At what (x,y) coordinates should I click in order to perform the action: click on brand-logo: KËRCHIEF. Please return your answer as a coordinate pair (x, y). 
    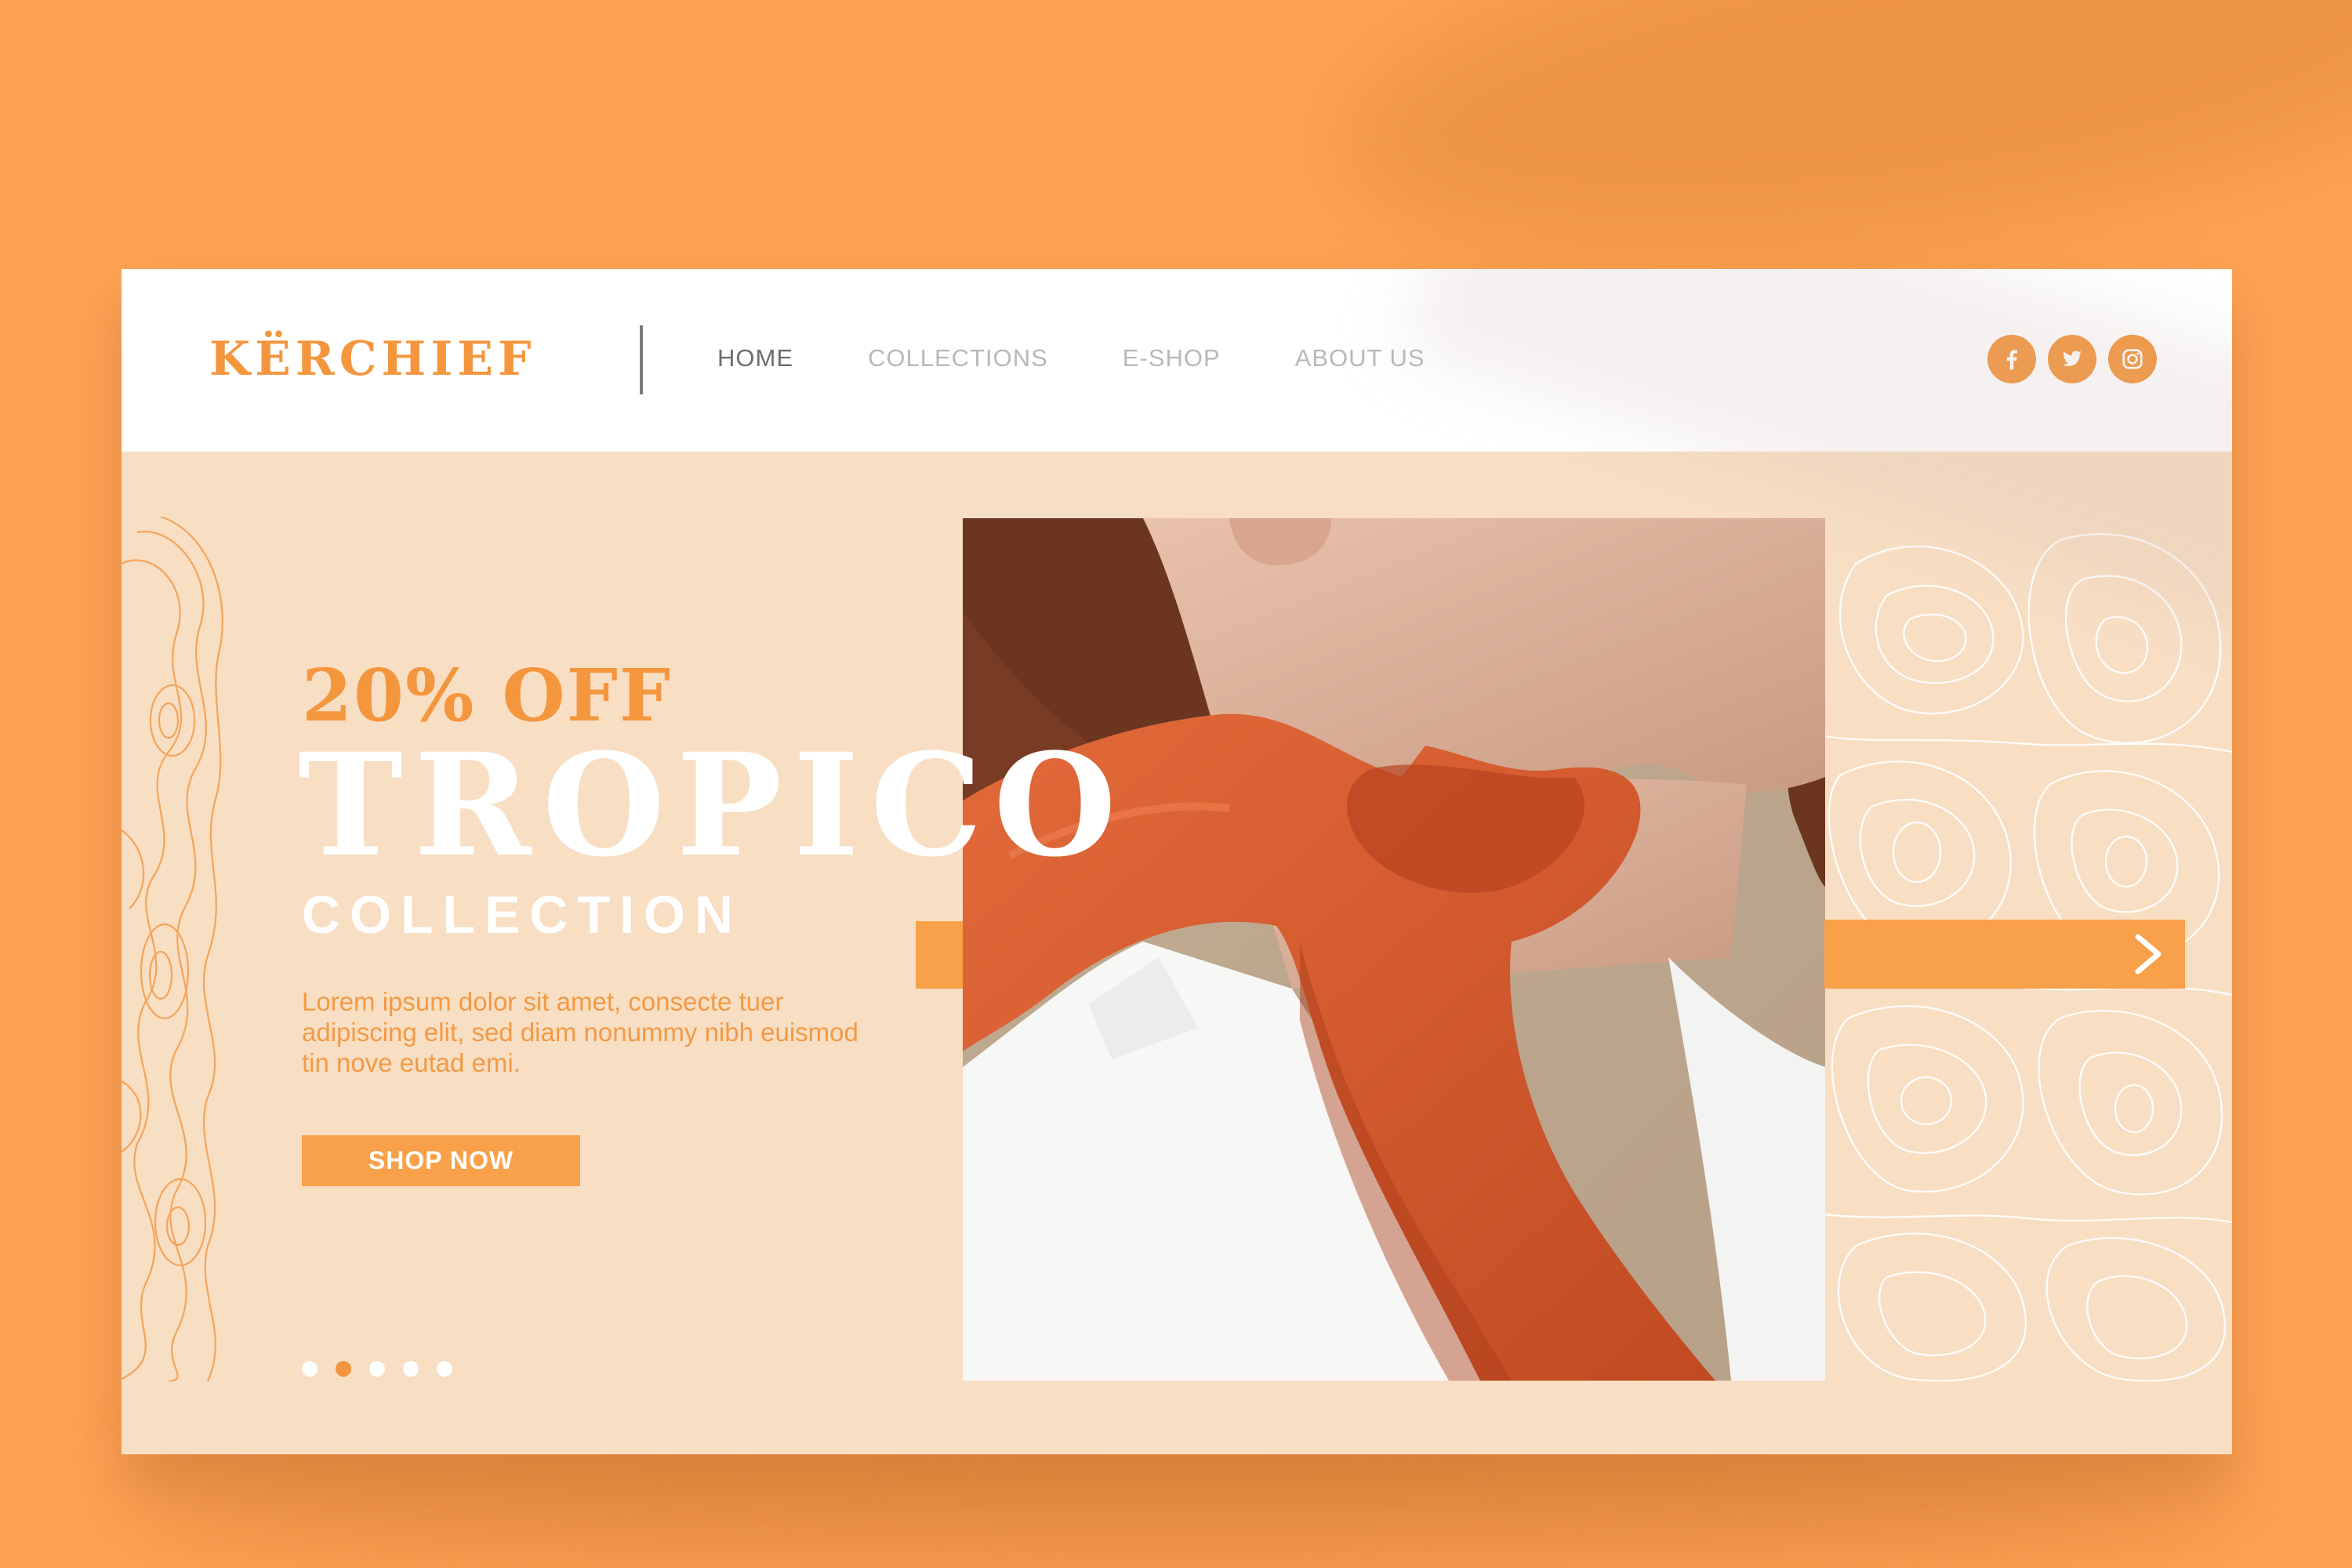
    Looking at the image, I should click on (372, 359).